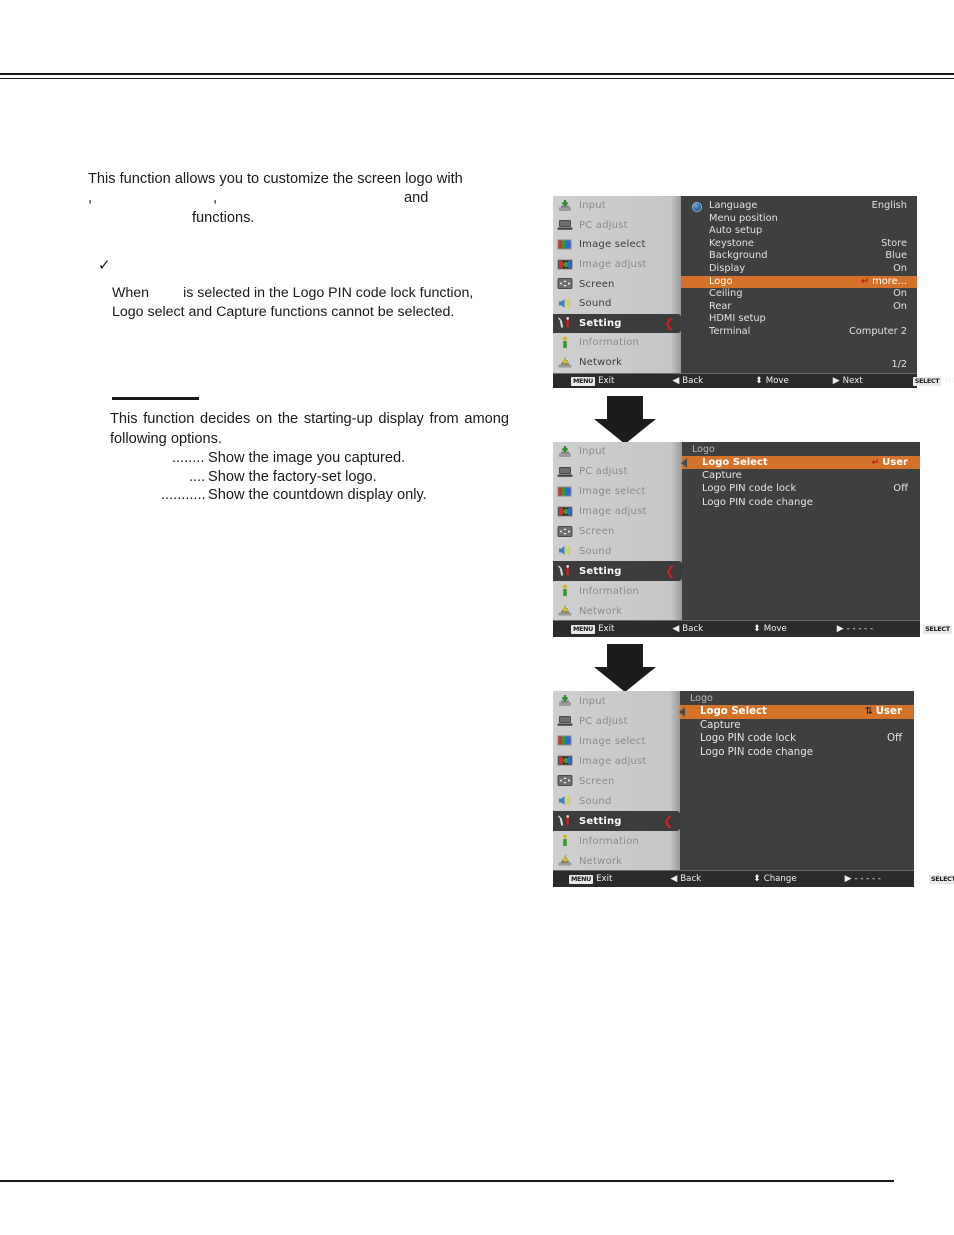 The height and width of the screenshot is (1235, 954). What do you see at coordinates (796, 712) in the screenshot?
I see `menu-item-logo-select: Logo Select ⇅ User` at bounding box center [796, 712].